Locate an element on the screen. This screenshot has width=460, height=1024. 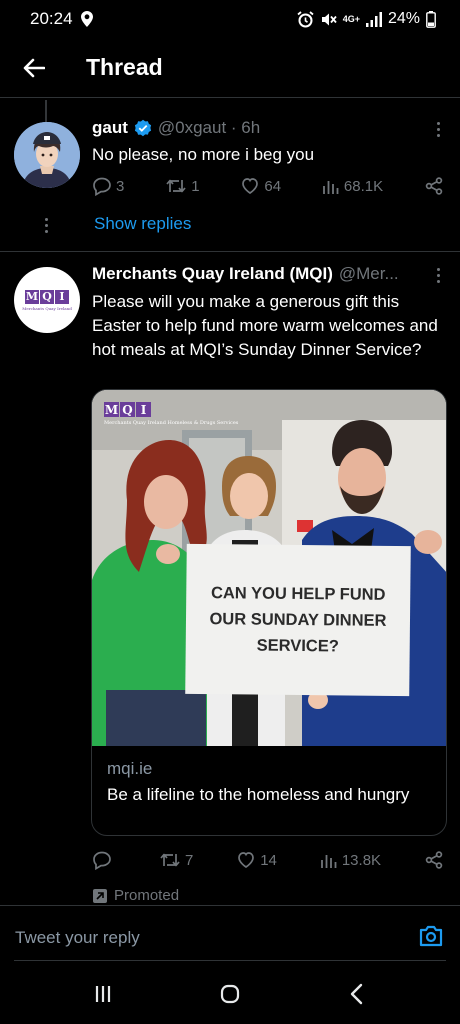
recent-apps-button is located at coordinates (103, 994).